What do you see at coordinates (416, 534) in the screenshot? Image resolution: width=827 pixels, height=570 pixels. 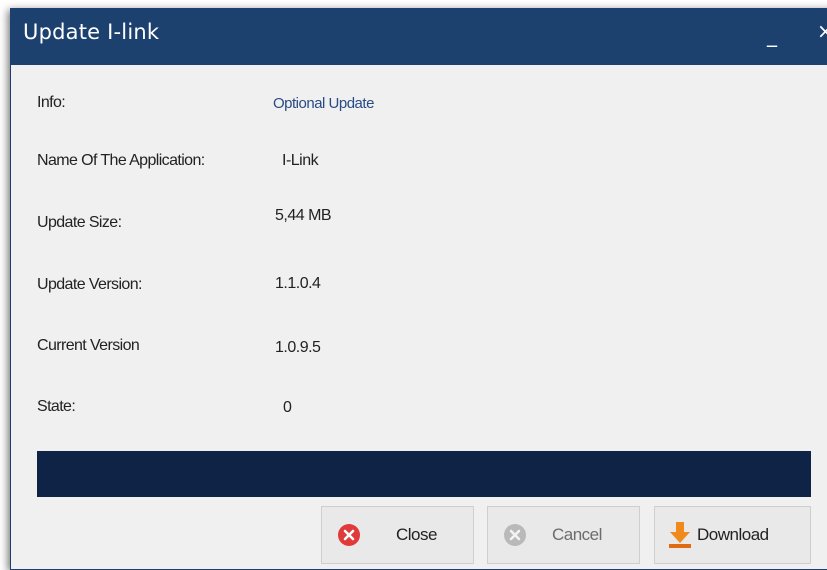 I see `close-button-label: Close` at bounding box center [416, 534].